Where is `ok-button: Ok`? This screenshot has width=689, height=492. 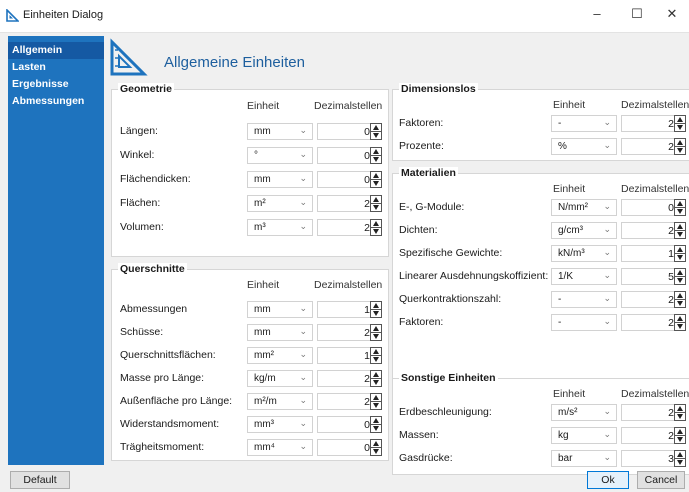
ok-button: Ok is located at coordinates (608, 480).